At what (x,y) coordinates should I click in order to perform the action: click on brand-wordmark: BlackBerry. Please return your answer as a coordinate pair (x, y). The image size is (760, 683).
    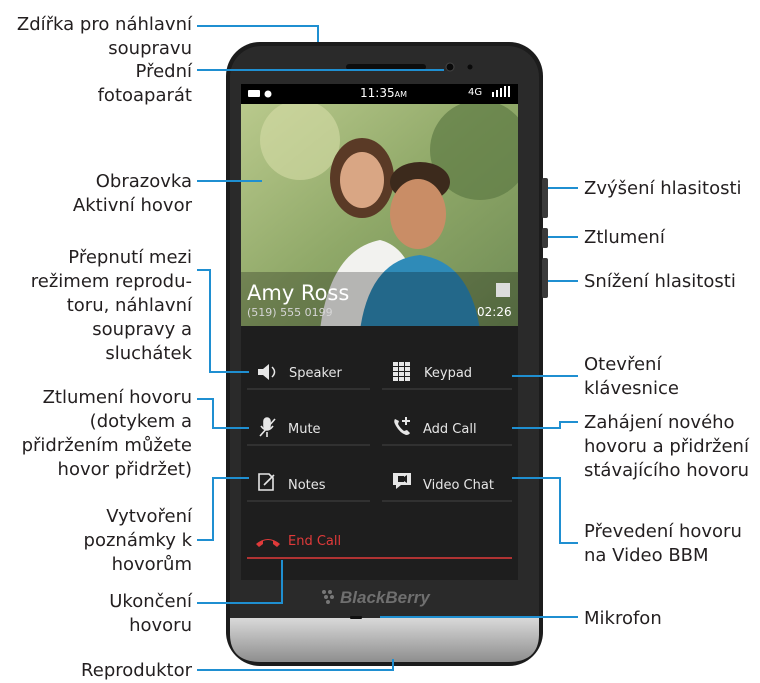
    Looking at the image, I should click on (385, 597).